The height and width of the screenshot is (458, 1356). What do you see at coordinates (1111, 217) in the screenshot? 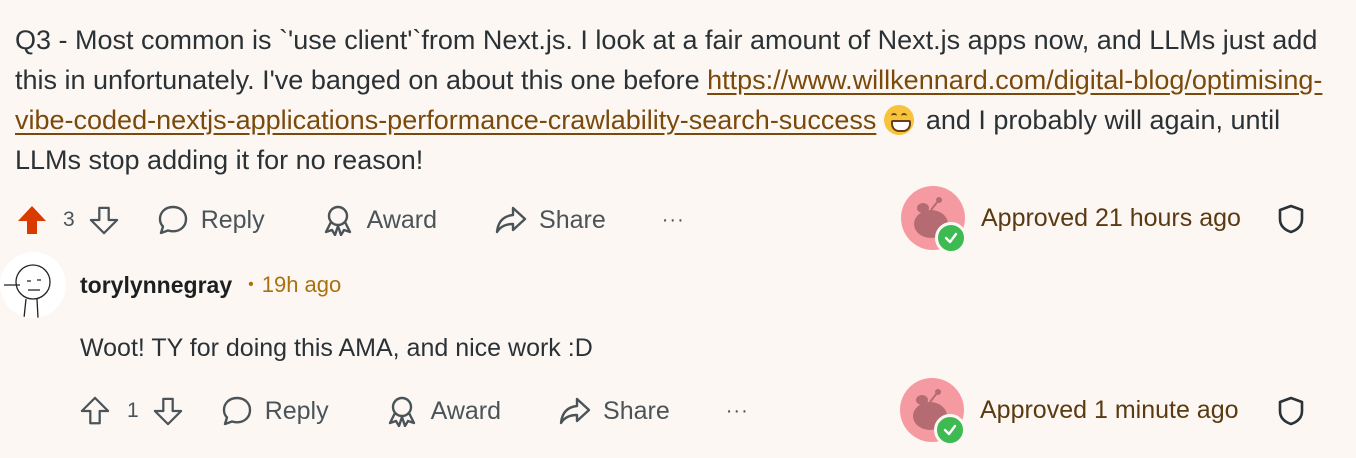
I see `approved-status-text: Approved 21 hours ago` at bounding box center [1111, 217].